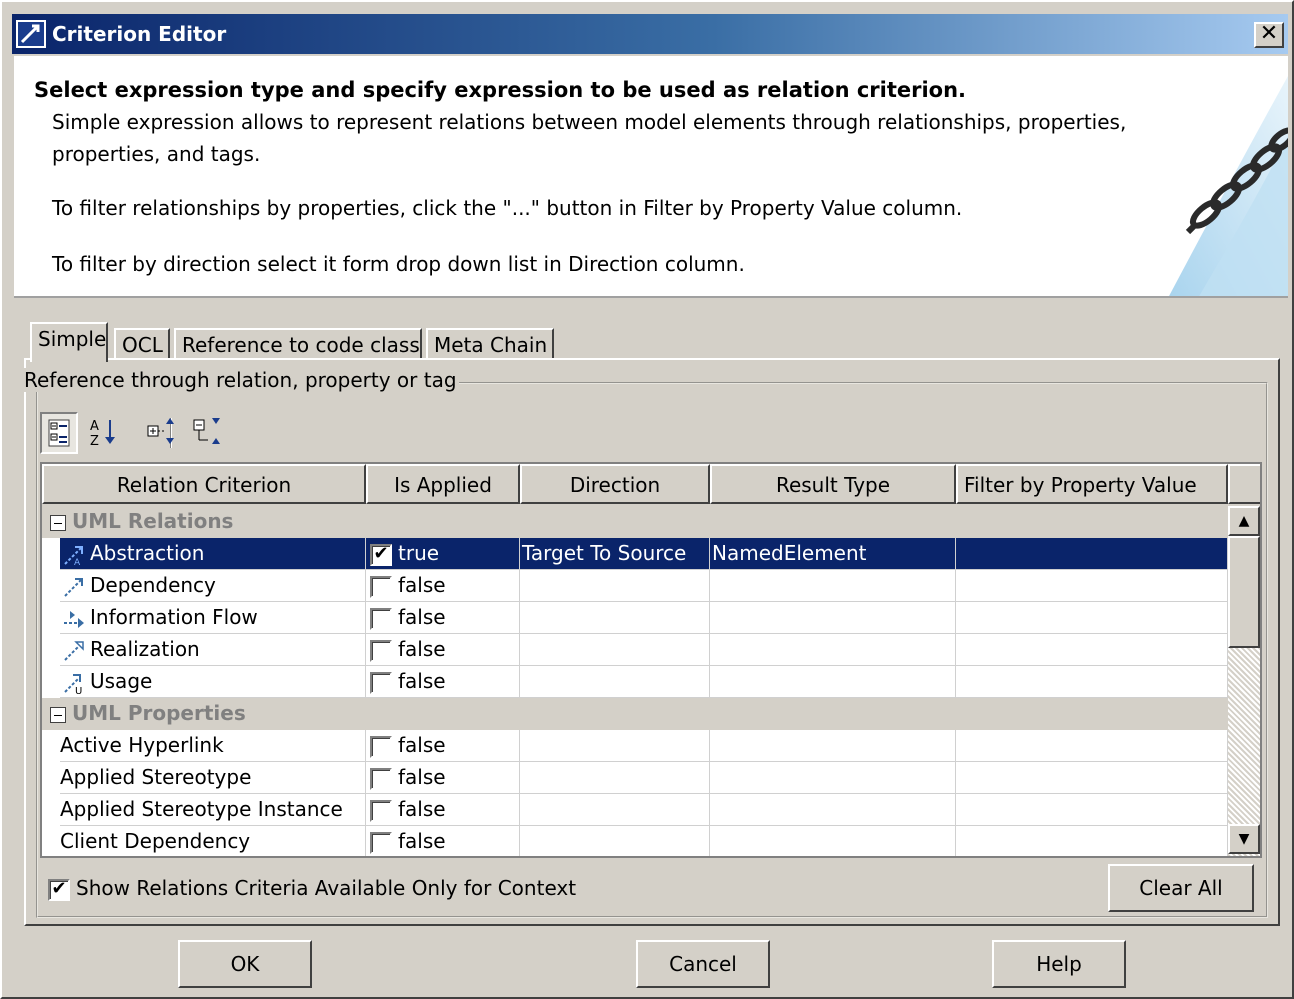 The image size is (1294, 999). Describe the element at coordinates (615, 484) in the screenshot. I see `column-header-direction: Direction` at that location.